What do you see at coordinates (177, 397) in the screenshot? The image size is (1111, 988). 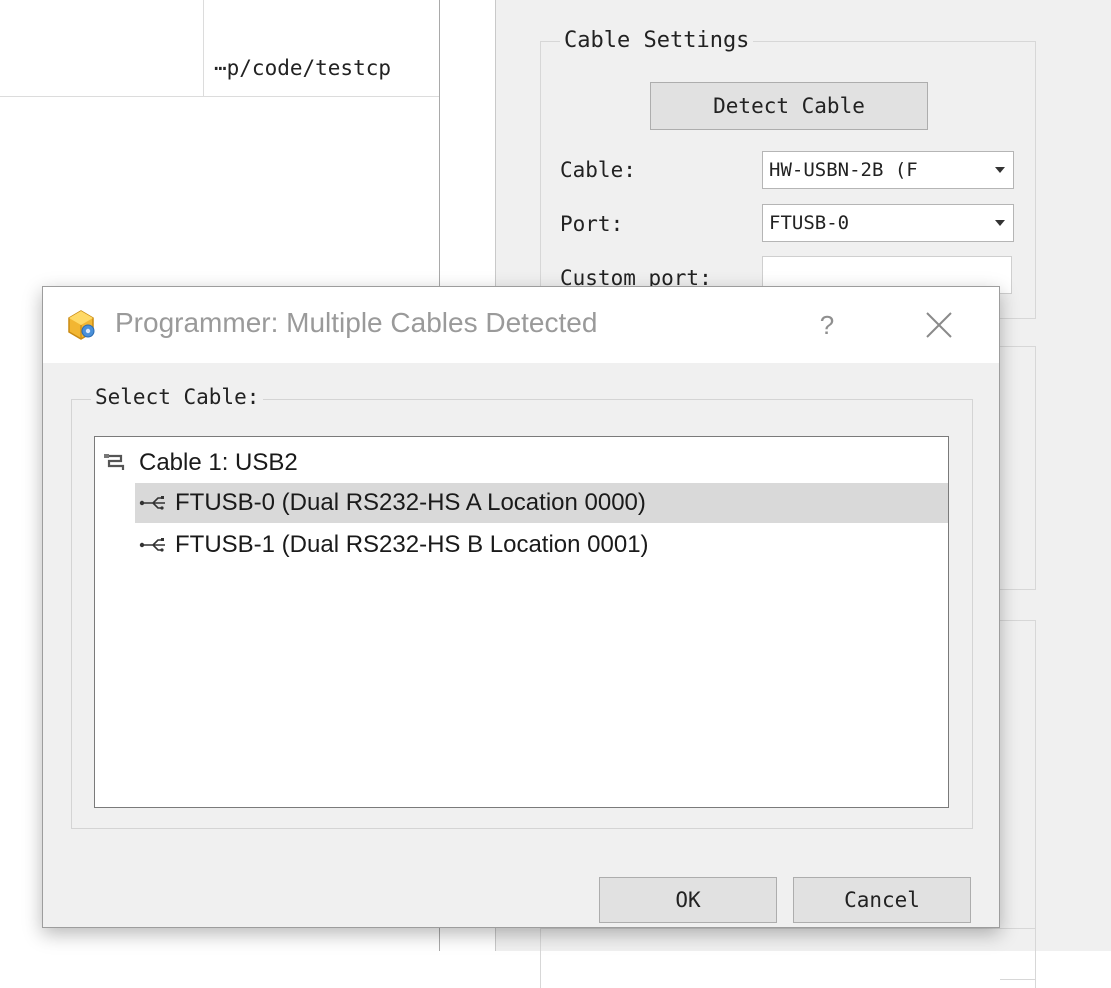 I see `select-cable-label: Select Cable:` at bounding box center [177, 397].